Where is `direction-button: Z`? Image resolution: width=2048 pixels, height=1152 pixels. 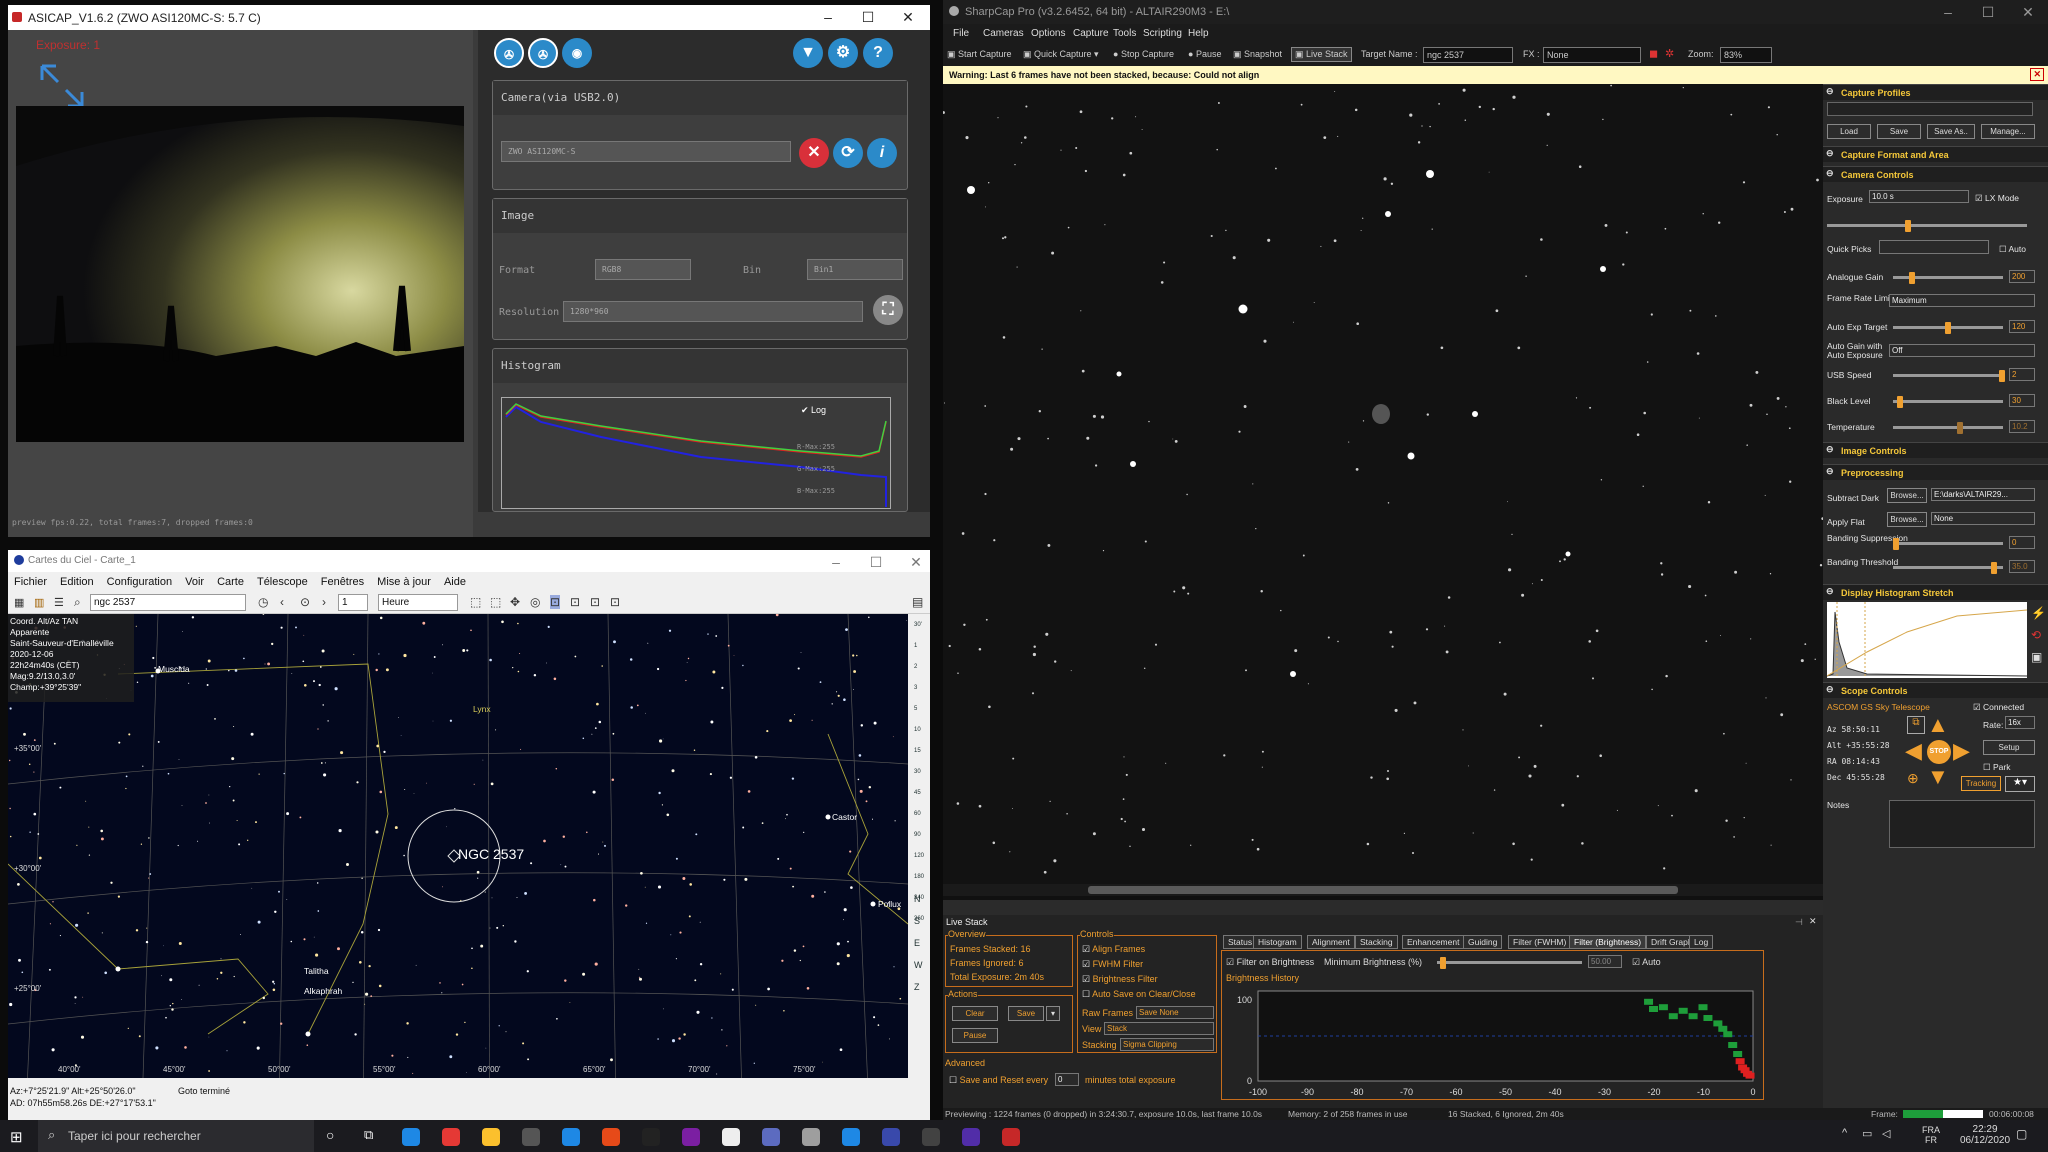
direction-button: Z is located at coordinates (917, 987).